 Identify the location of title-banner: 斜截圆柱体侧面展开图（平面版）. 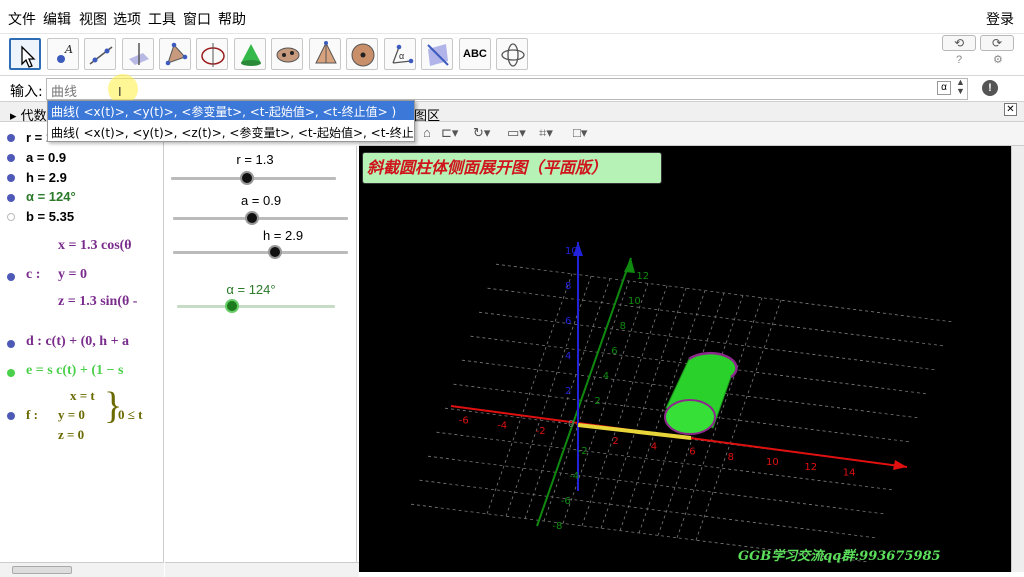
(512, 168).